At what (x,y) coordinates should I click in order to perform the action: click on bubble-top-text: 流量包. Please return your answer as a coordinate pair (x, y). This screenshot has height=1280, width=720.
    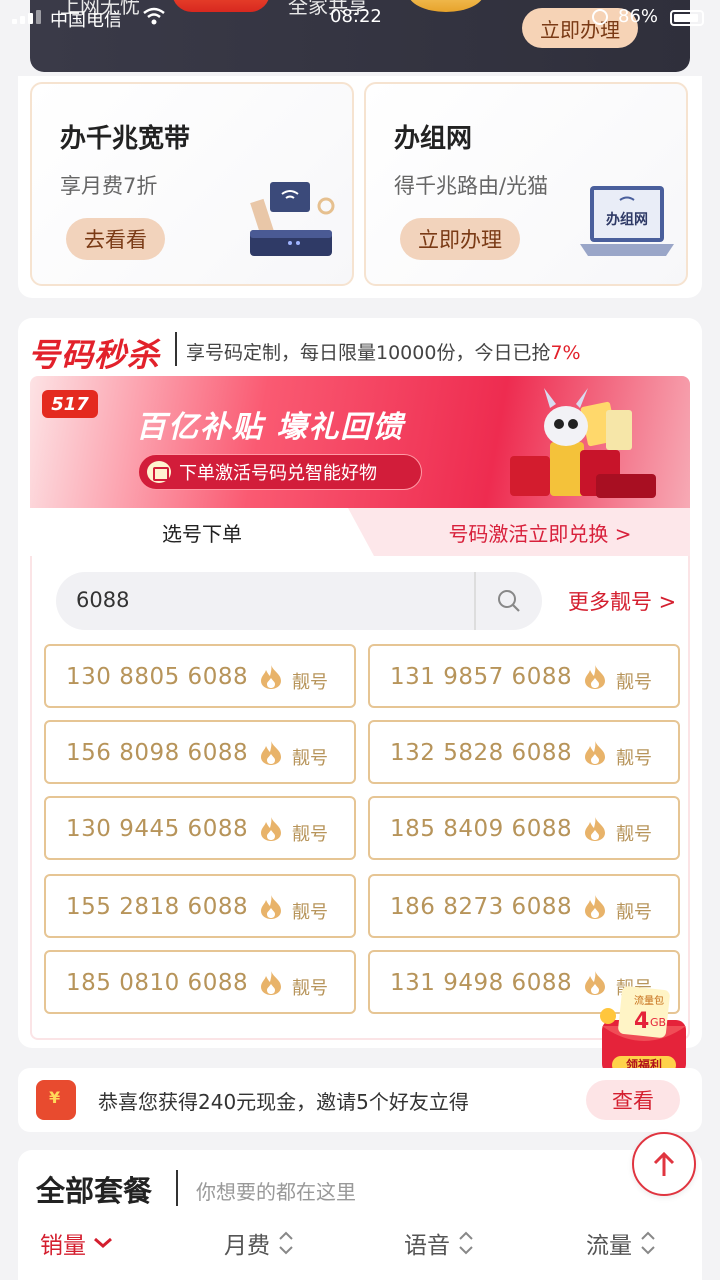
    Looking at the image, I should click on (649, 1000).